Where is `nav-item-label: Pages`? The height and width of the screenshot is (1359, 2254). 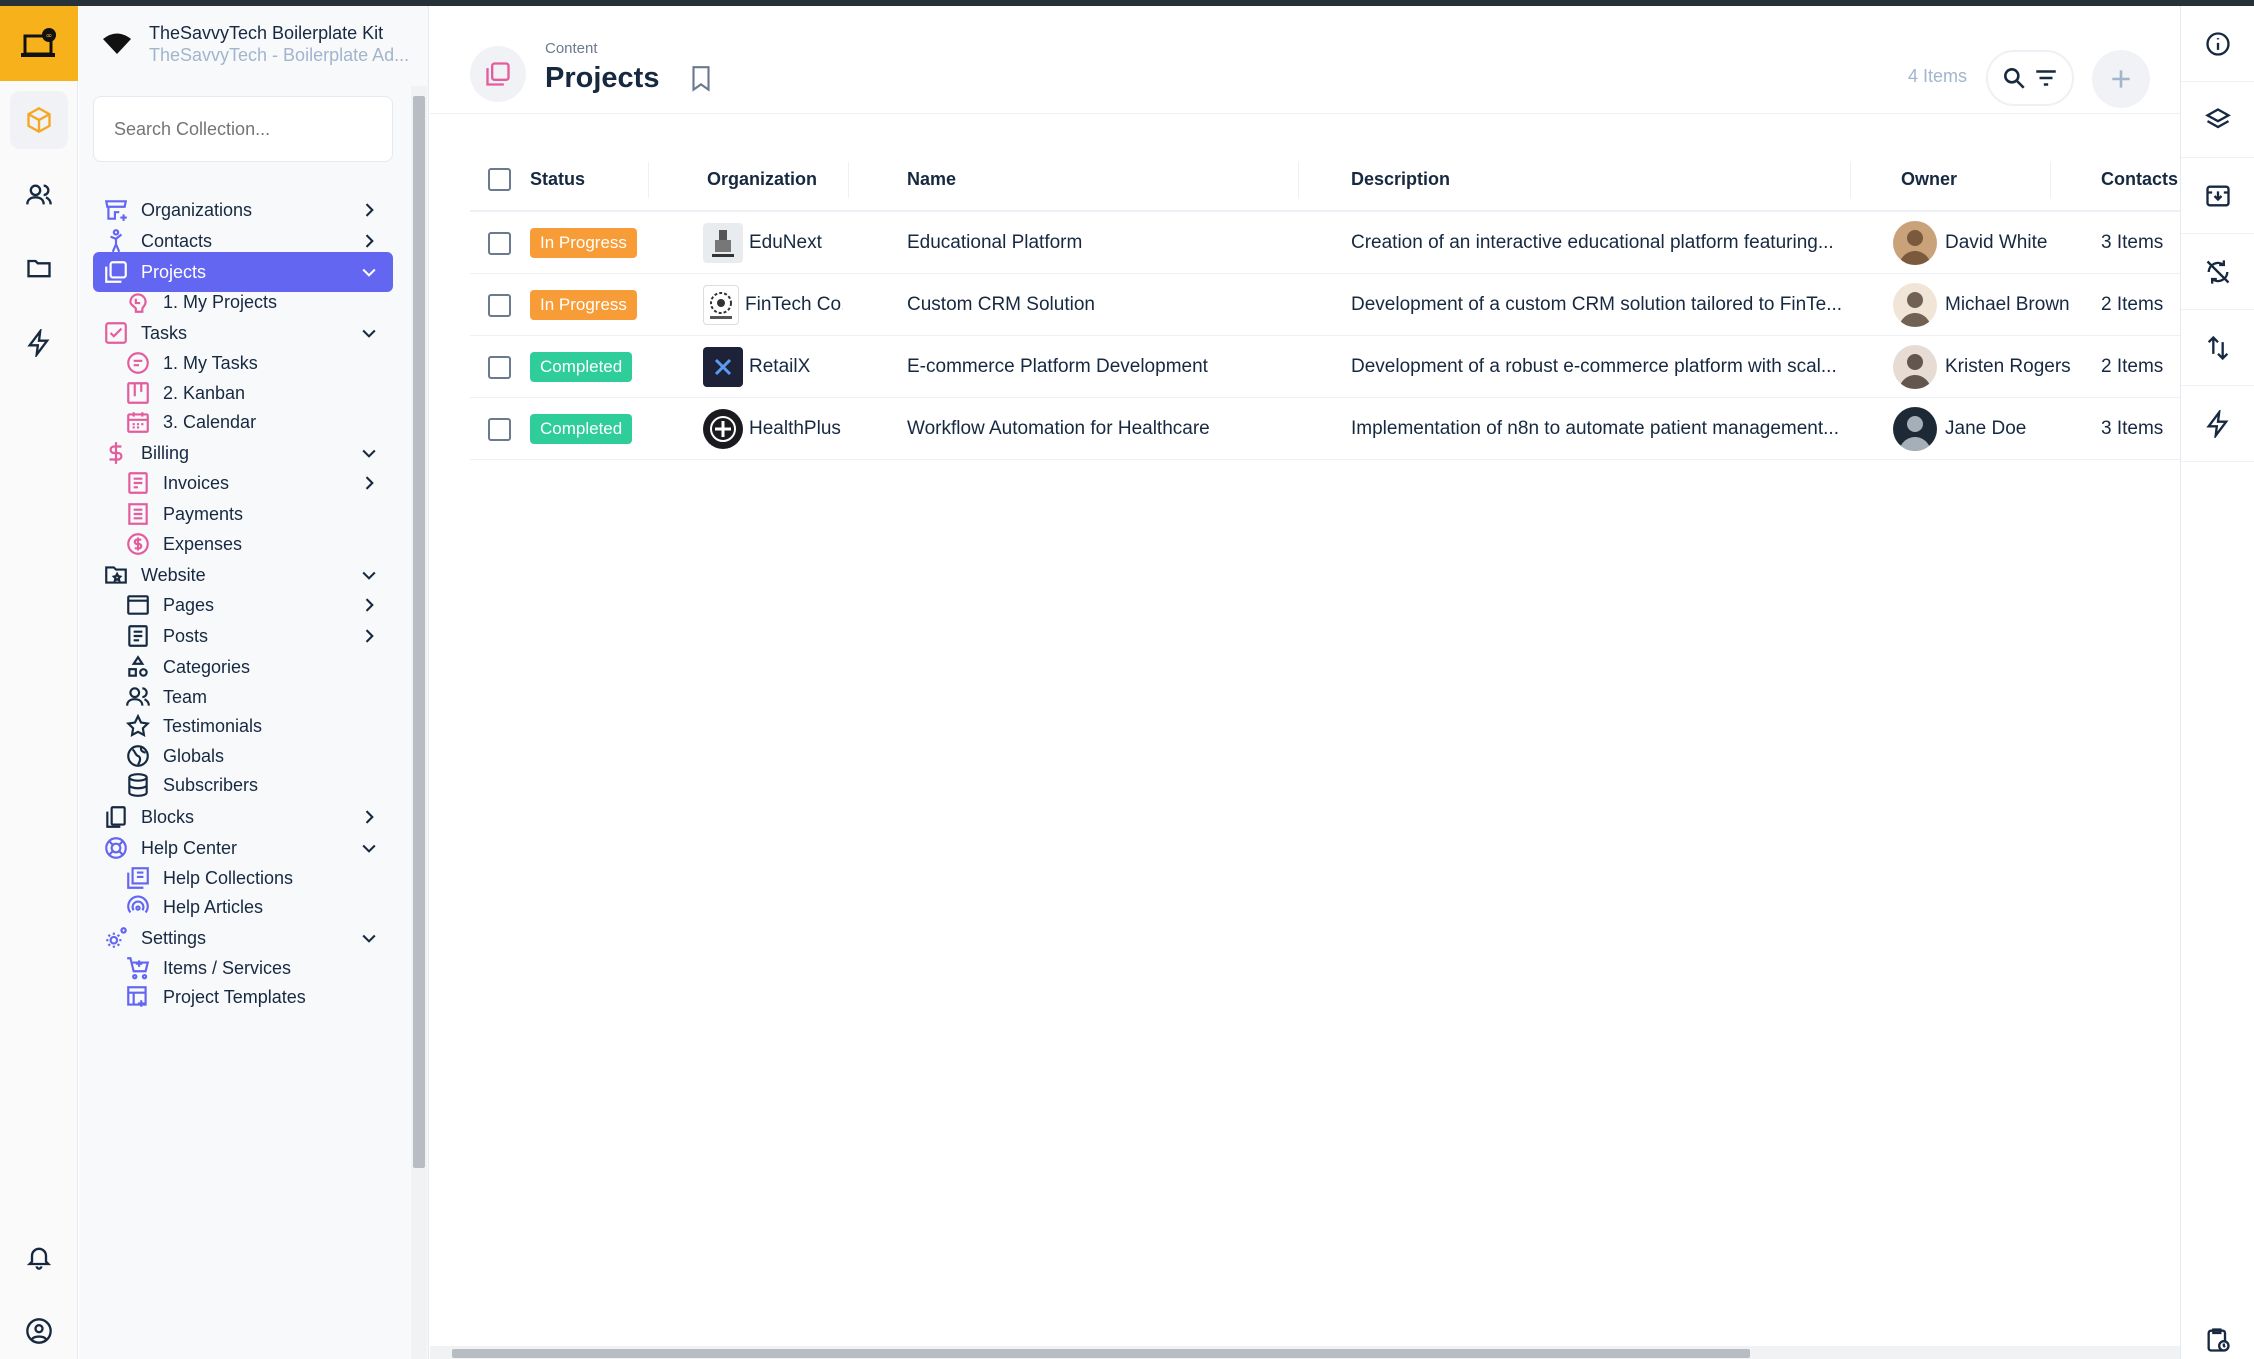
nav-item-label: Pages is located at coordinates (189, 604).